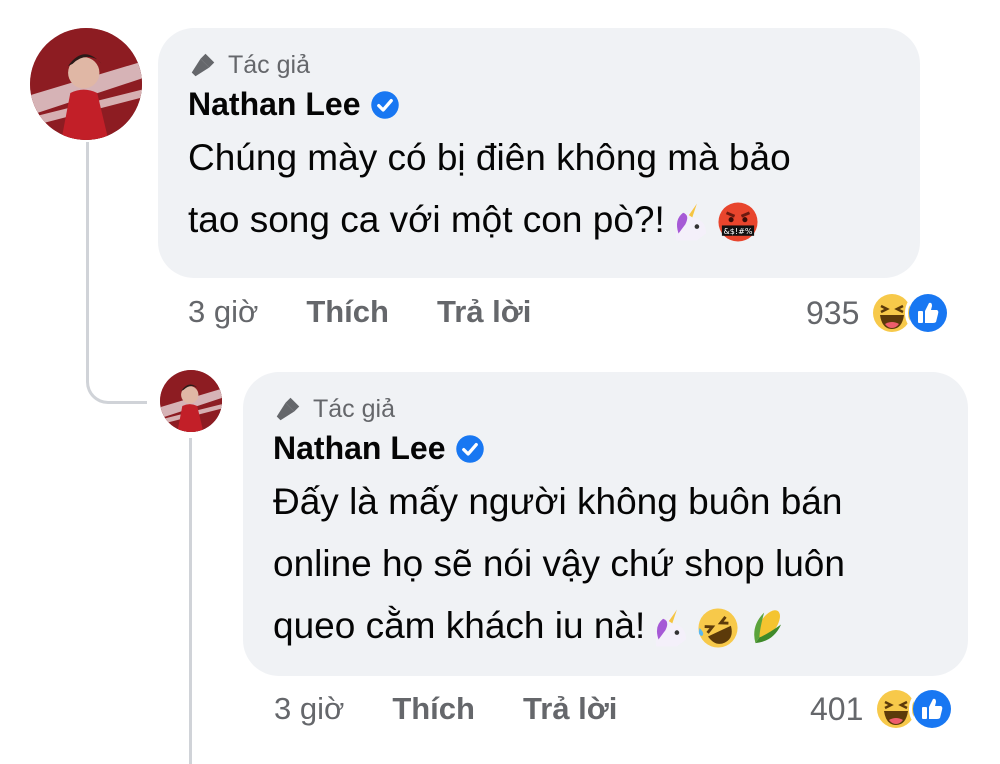 This screenshot has width=1000, height=764. Describe the element at coordinates (605, 626) in the screenshot. I see `comment-text-line-3: queo cằm khách iu nà!` at that location.